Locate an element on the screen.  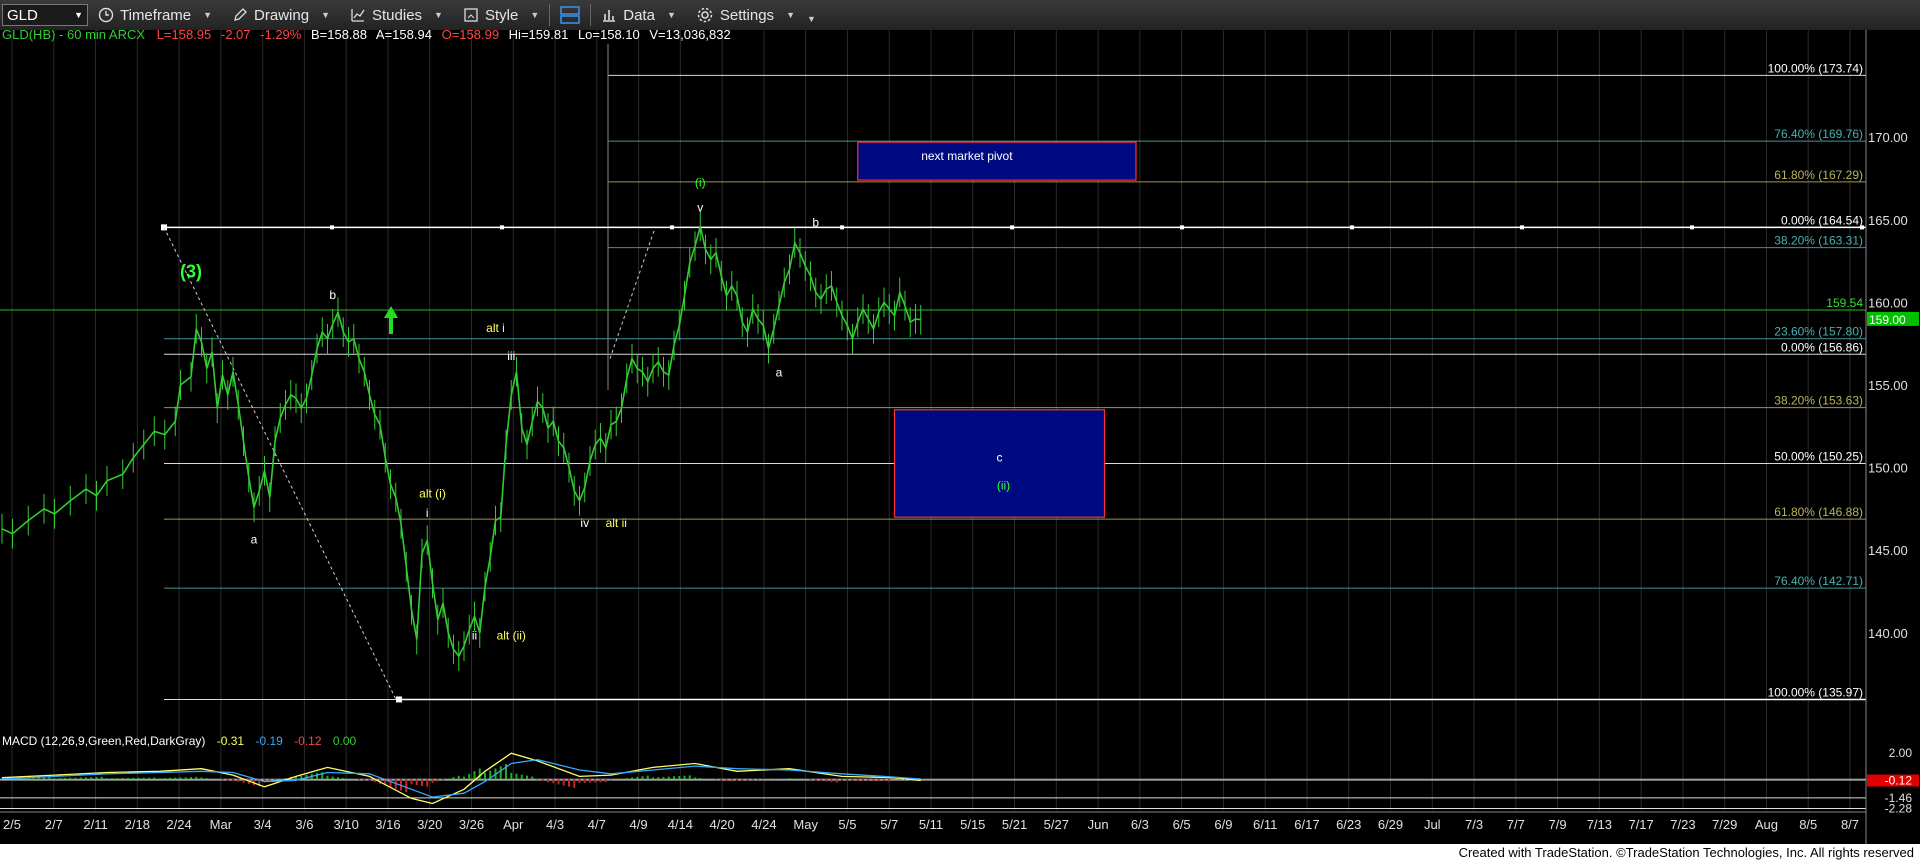
header-bid: B=158.88 is located at coordinates (339, 36).